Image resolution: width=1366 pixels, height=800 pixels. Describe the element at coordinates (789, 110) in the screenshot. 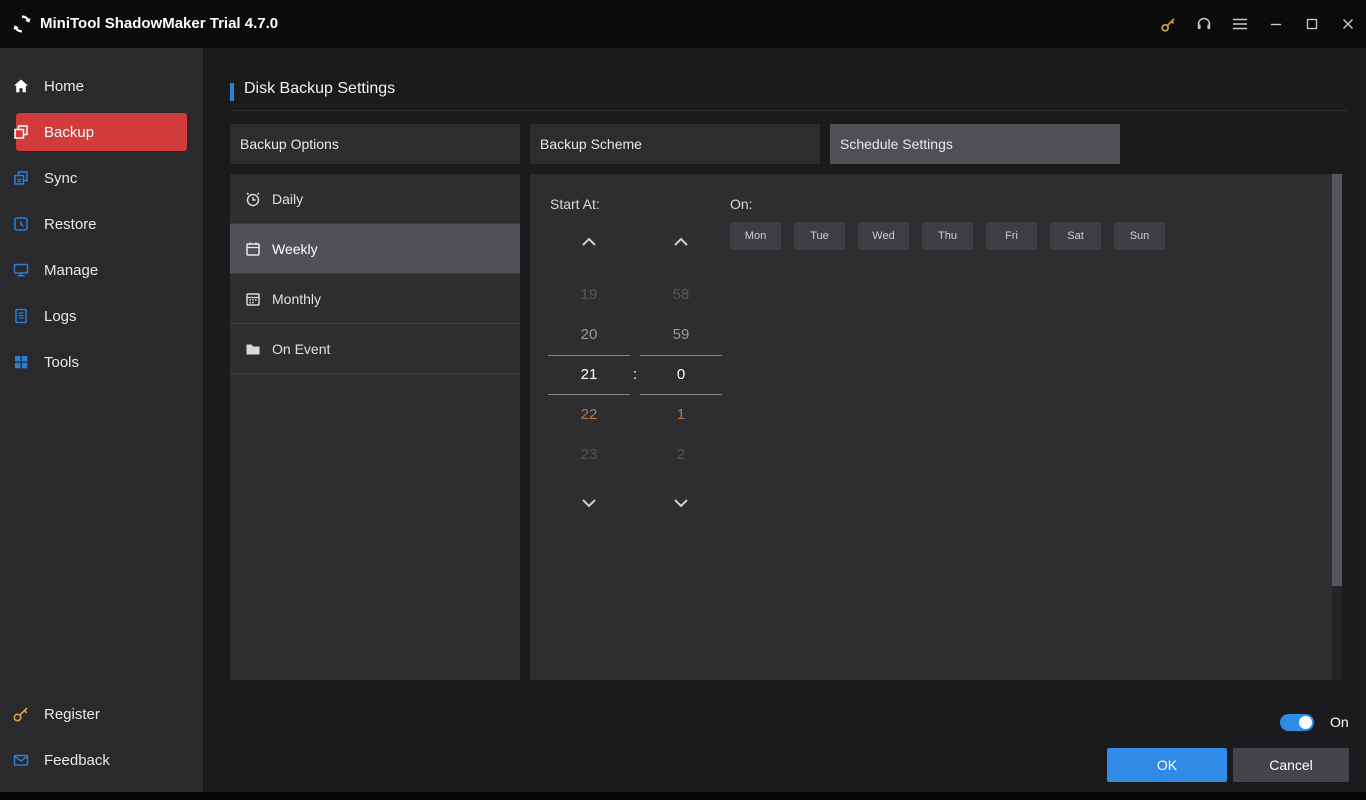

I see `header-divider` at that location.